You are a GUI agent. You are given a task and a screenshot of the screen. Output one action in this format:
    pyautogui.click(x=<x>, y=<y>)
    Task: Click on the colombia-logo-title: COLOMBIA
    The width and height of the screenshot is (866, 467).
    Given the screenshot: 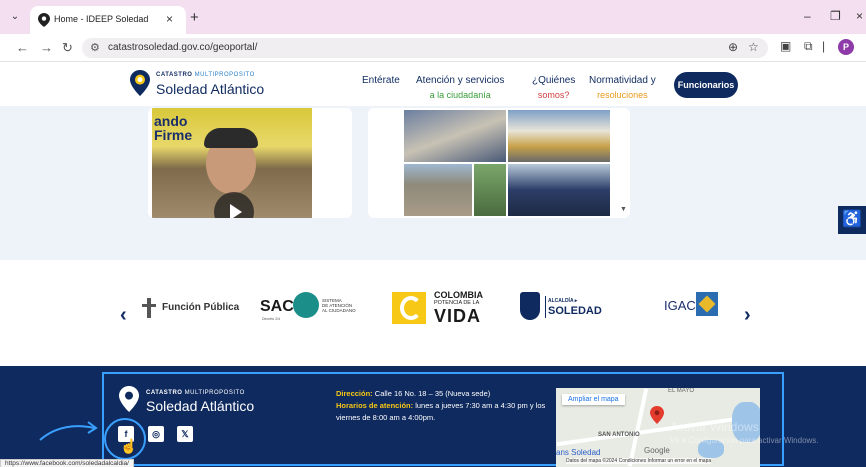 What is the action you would take?
    pyautogui.click(x=458, y=295)
    